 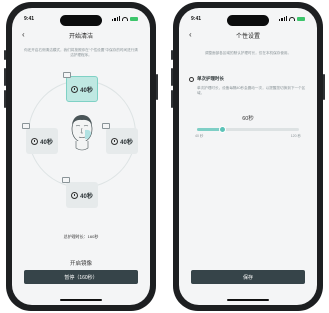 I want to click on zone-tile-top: 40秒, so click(x=80, y=87).